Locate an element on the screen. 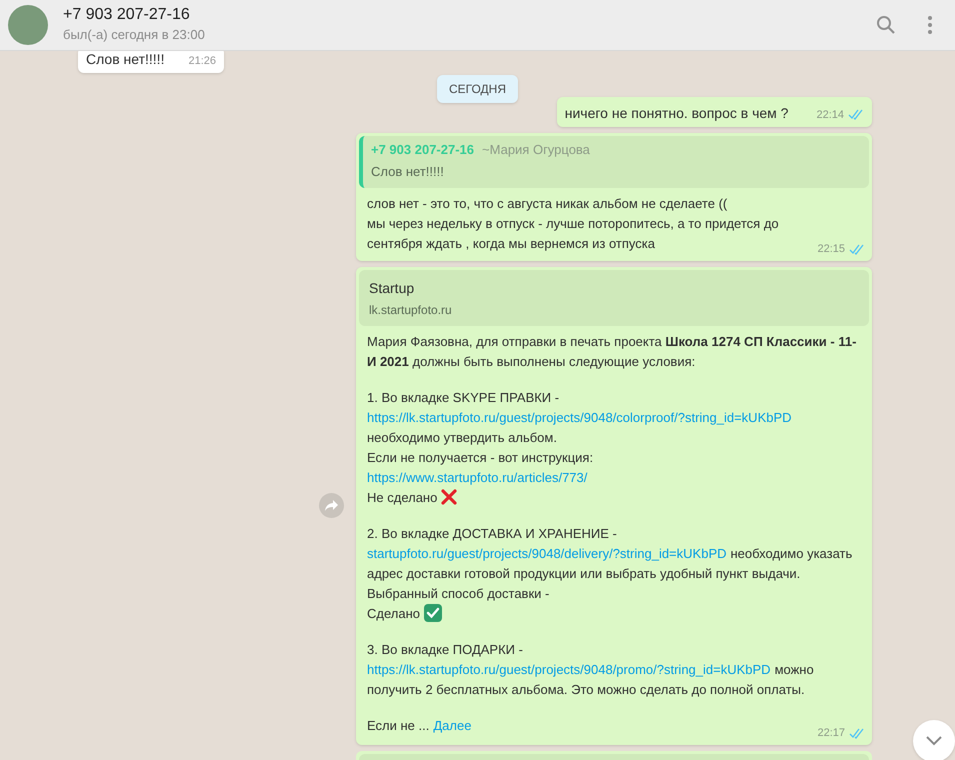 The width and height of the screenshot is (955, 760). message-text: ничего не понятно. вопрос в чем ? is located at coordinates (676, 113).